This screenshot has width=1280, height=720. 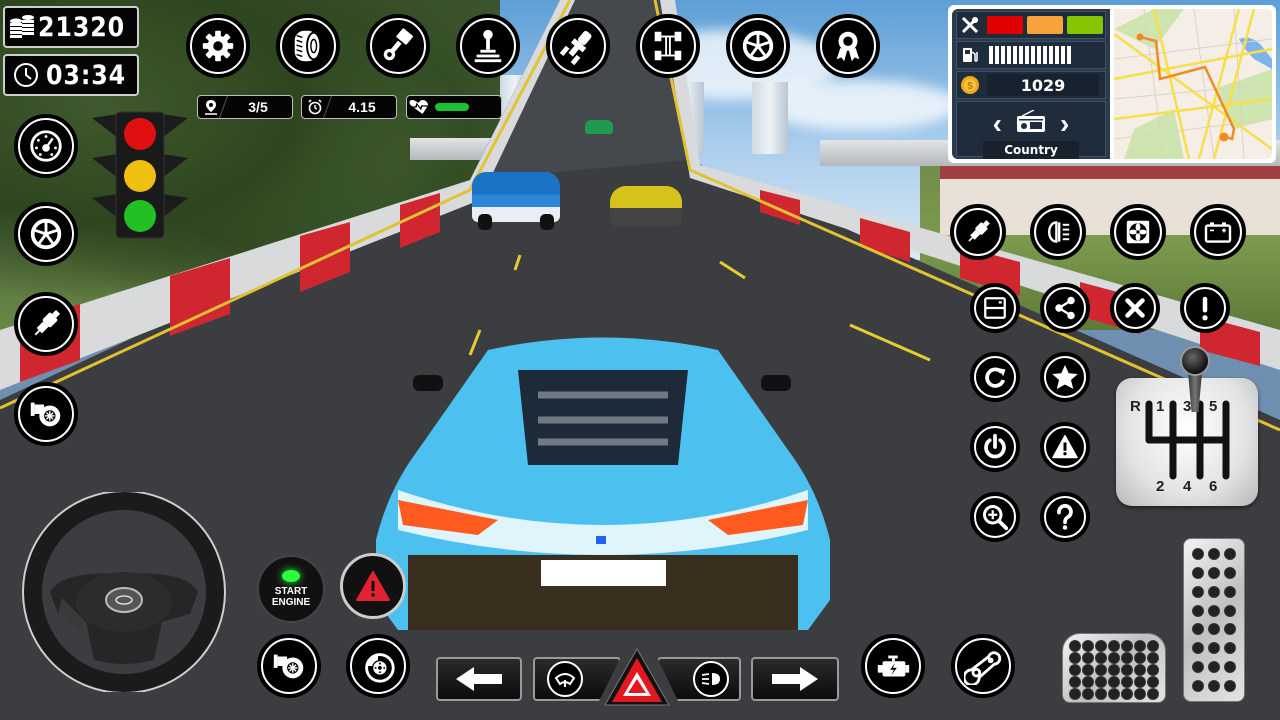 I want to click on gear-shifter: R 1 3 5 2 4 6, so click(x=1187, y=442).